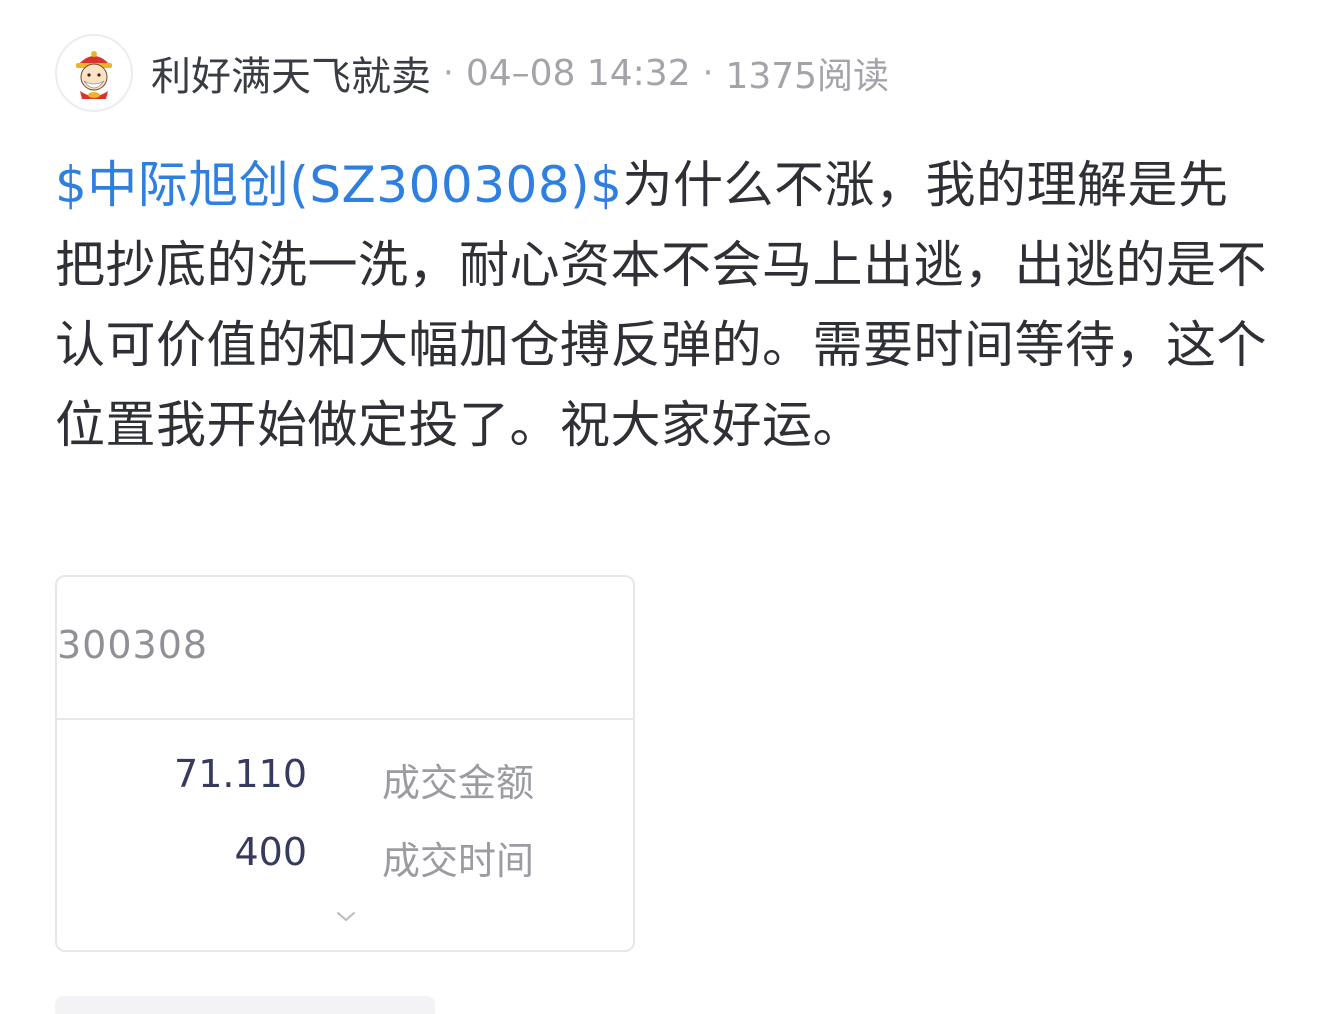 The image size is (1319, 1014). I want to click on card-value: 71.110, so click(240, 774).